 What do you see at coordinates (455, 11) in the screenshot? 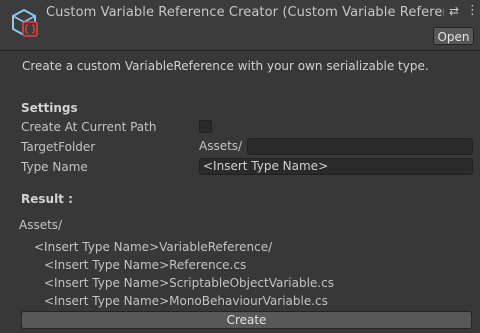
I see `settings-sliders-icon: ⇄` at bounding box center [455, 11].